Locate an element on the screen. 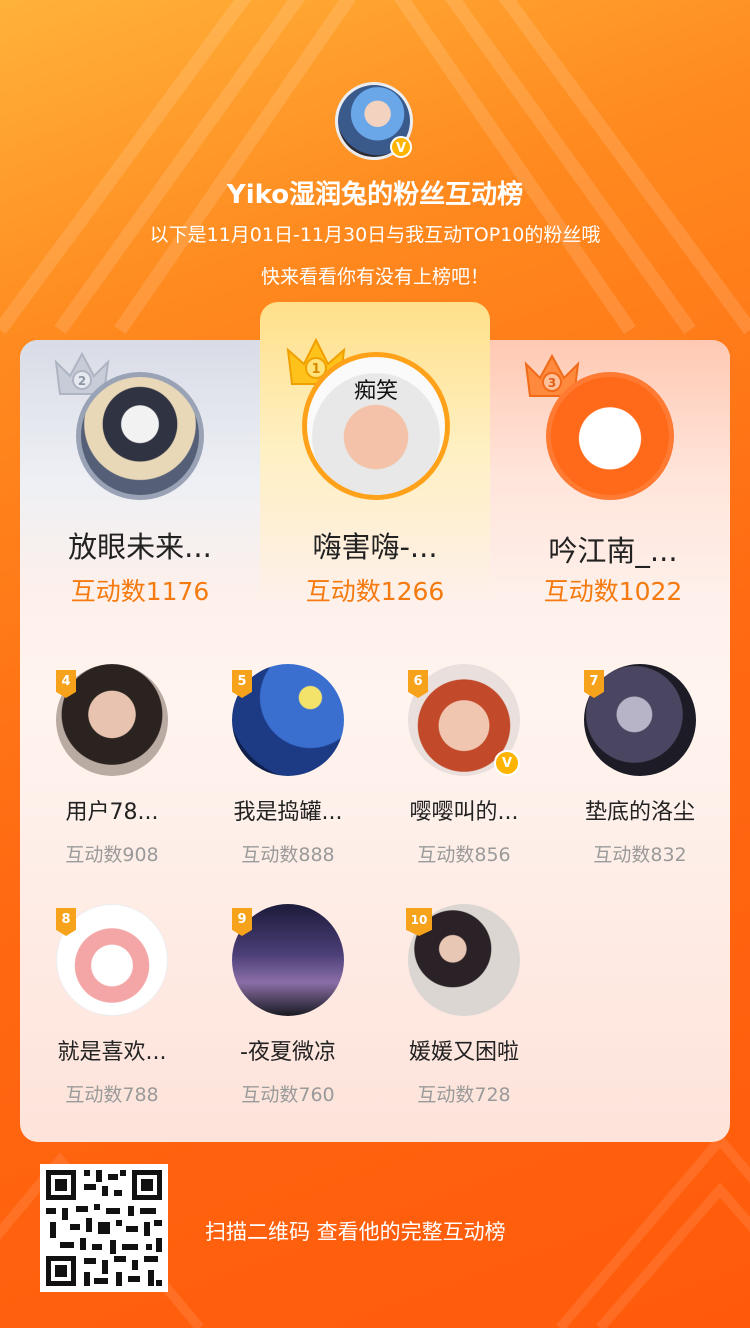 The width and height of the screenshot is (750, 1328). fan-name: -夜夏微凉 is located at coordinates (288, 1052).